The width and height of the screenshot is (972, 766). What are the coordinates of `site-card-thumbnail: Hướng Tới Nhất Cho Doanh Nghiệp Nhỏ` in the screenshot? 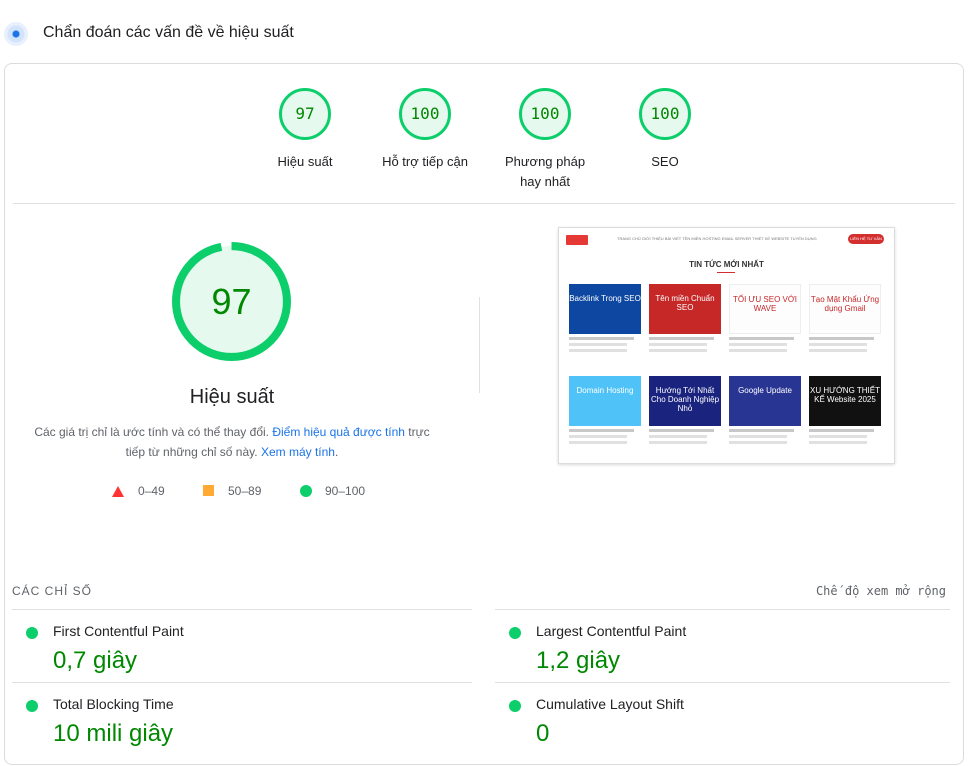 It's located at (685, 401).